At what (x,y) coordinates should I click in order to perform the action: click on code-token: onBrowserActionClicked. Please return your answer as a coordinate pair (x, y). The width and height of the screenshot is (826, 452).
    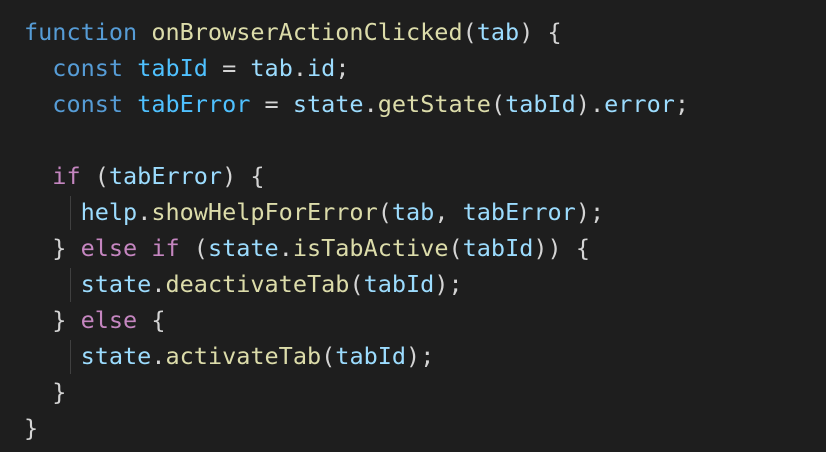
    Looking at the image, I should click on (307, 32).